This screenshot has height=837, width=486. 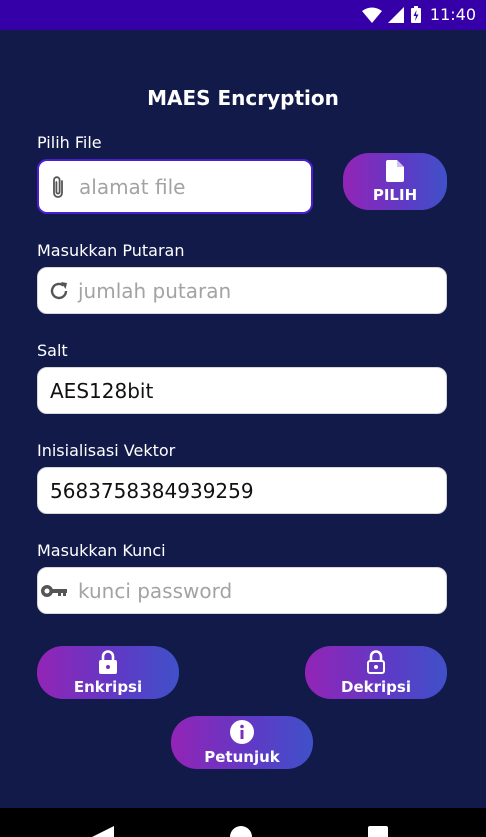 What do you see at coordinates (242, 390) in the screenshot?
I see `salt-input: AES128bit` at bounding box center [242, 390].